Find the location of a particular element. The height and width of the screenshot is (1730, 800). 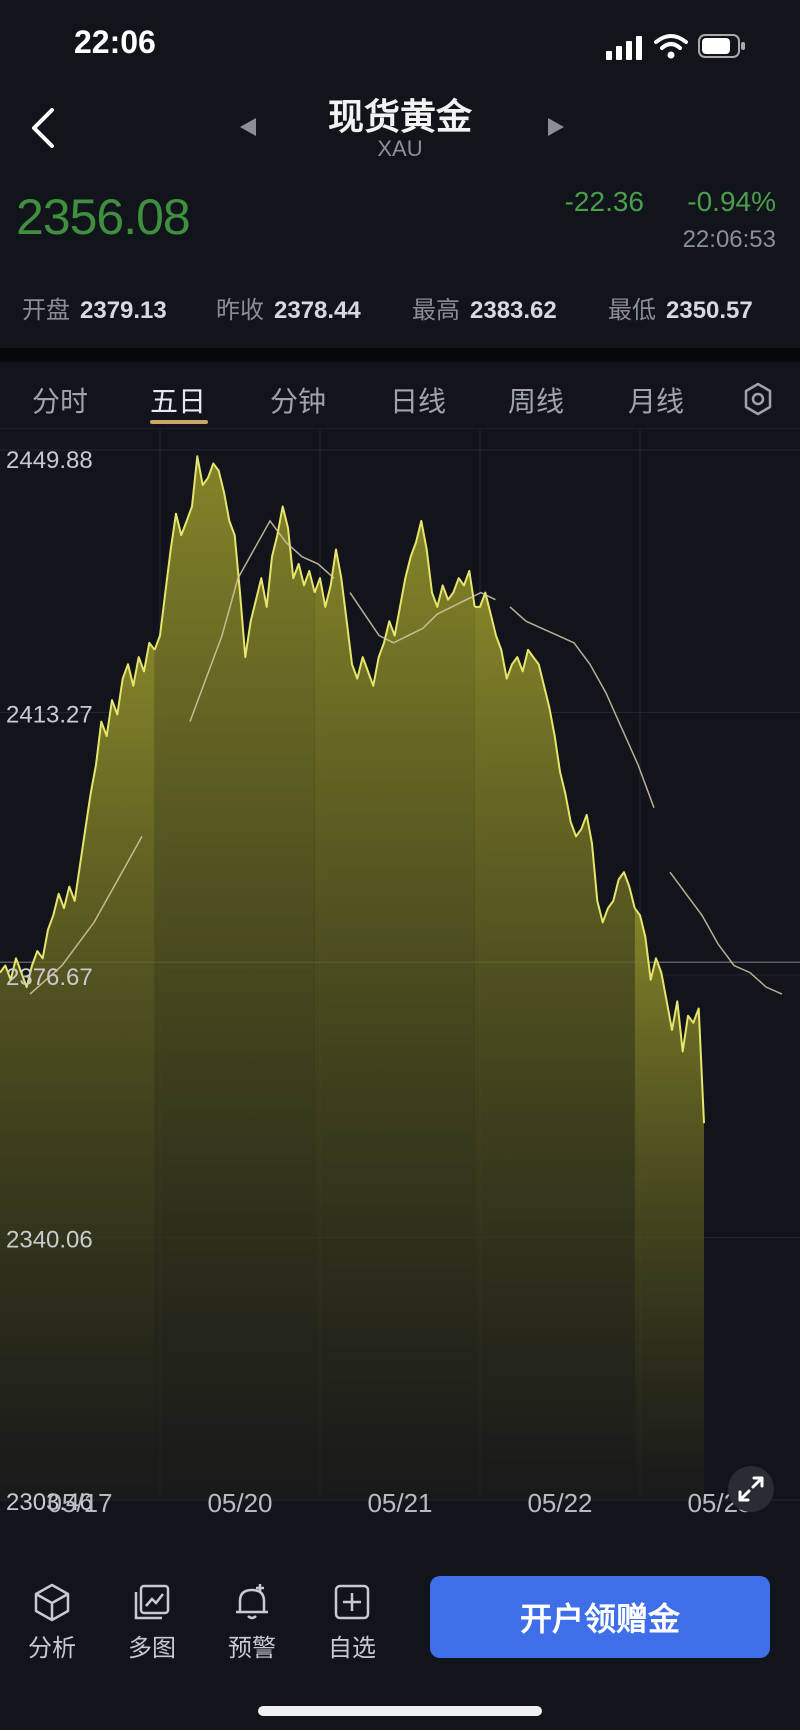

nav-watchlist: 自选 is located at coordinates (352, 1622).